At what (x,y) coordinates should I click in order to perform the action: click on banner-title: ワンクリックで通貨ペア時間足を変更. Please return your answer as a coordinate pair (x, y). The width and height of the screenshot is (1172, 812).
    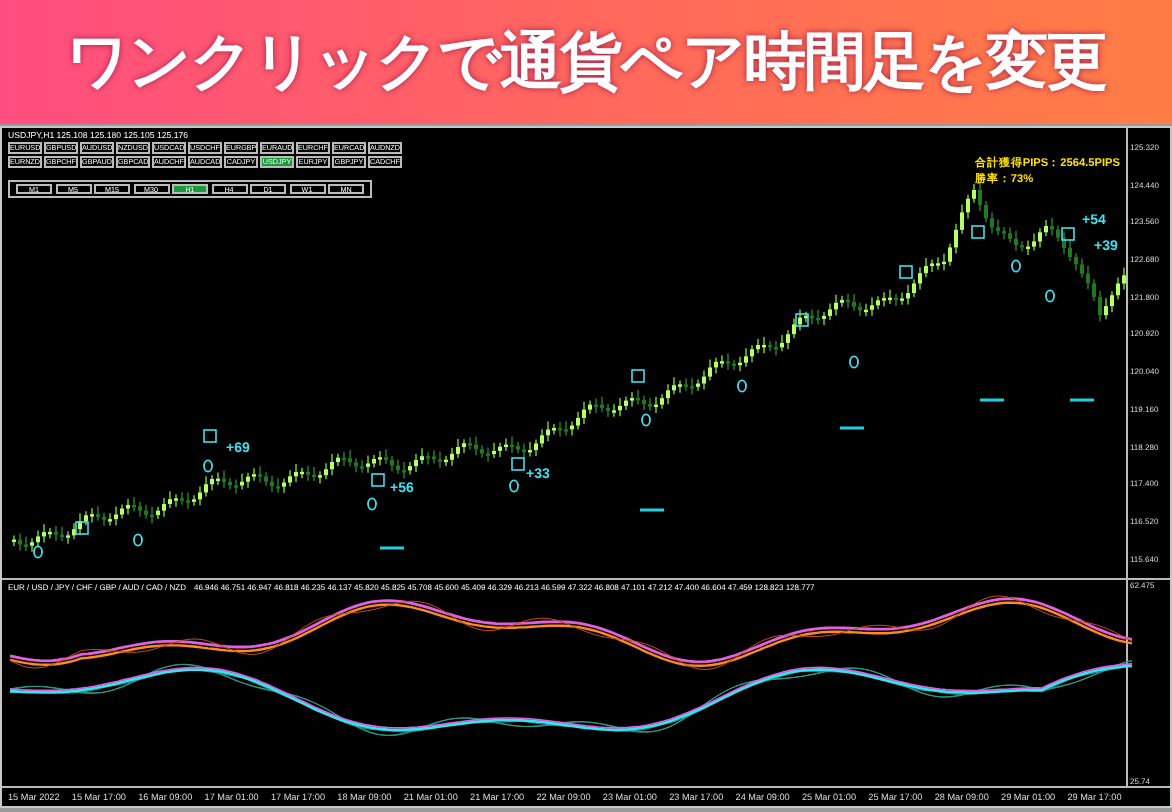
    Looking at the image, I should click on (586, 63).